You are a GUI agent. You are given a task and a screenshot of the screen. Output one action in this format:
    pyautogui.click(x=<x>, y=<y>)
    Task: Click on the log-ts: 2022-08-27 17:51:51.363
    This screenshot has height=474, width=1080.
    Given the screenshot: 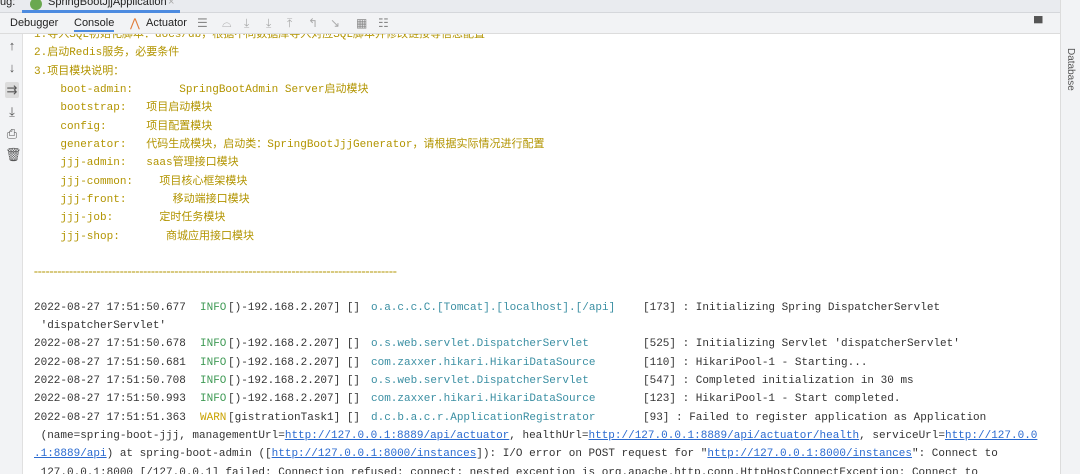 What is the action you would take?
    pyautogui.click(x=110, y=418)
    